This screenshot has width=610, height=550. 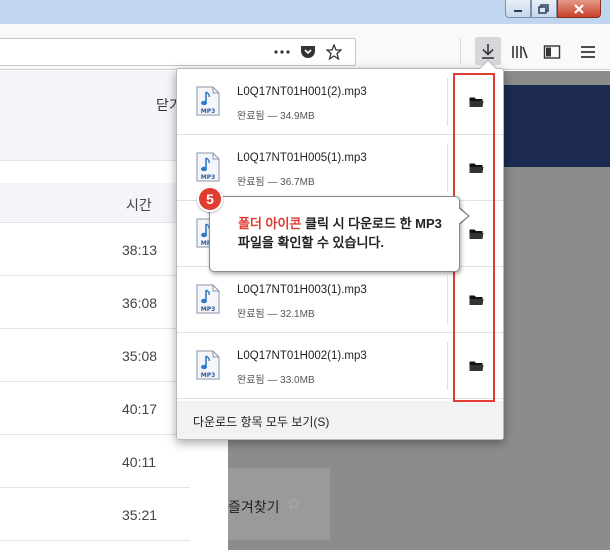 What do you see at coordinates (261, 422) in the screenshot?
I see `show-all-label: 다운로드 항목 모두 보기(S)` at bounding box center [261, 422].